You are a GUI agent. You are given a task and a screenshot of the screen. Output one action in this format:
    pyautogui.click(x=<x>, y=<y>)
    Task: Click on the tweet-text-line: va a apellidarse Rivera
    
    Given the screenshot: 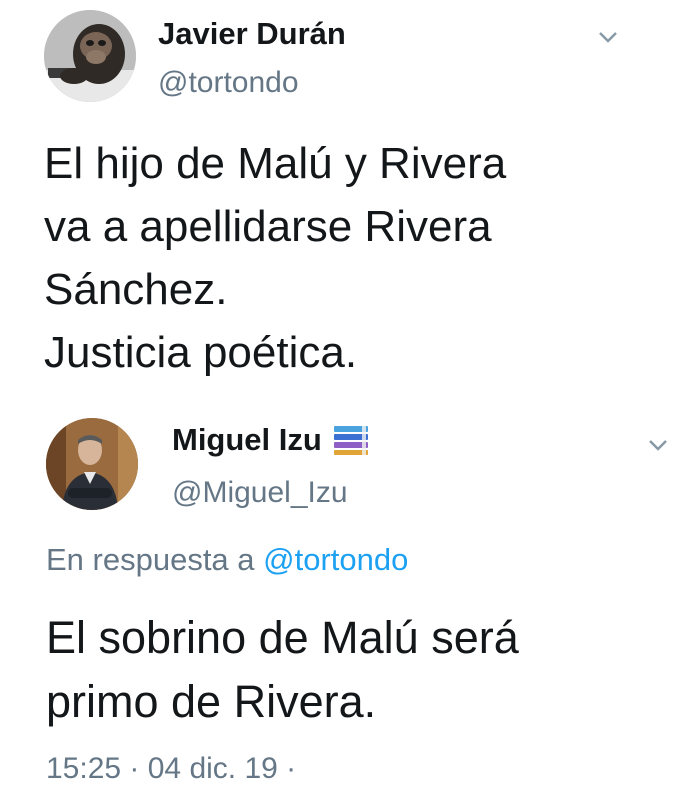 What is the action you would take?
    pyautogui.click(x=268, y=226)
    